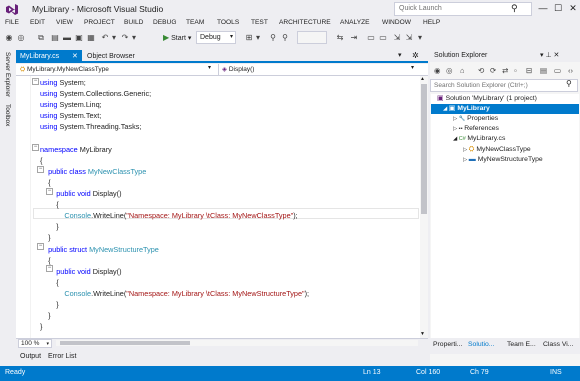 The height and width of the screenshot is (381, 580). I want to click on toolbar-options-icon: ▾, so click(420, 37).